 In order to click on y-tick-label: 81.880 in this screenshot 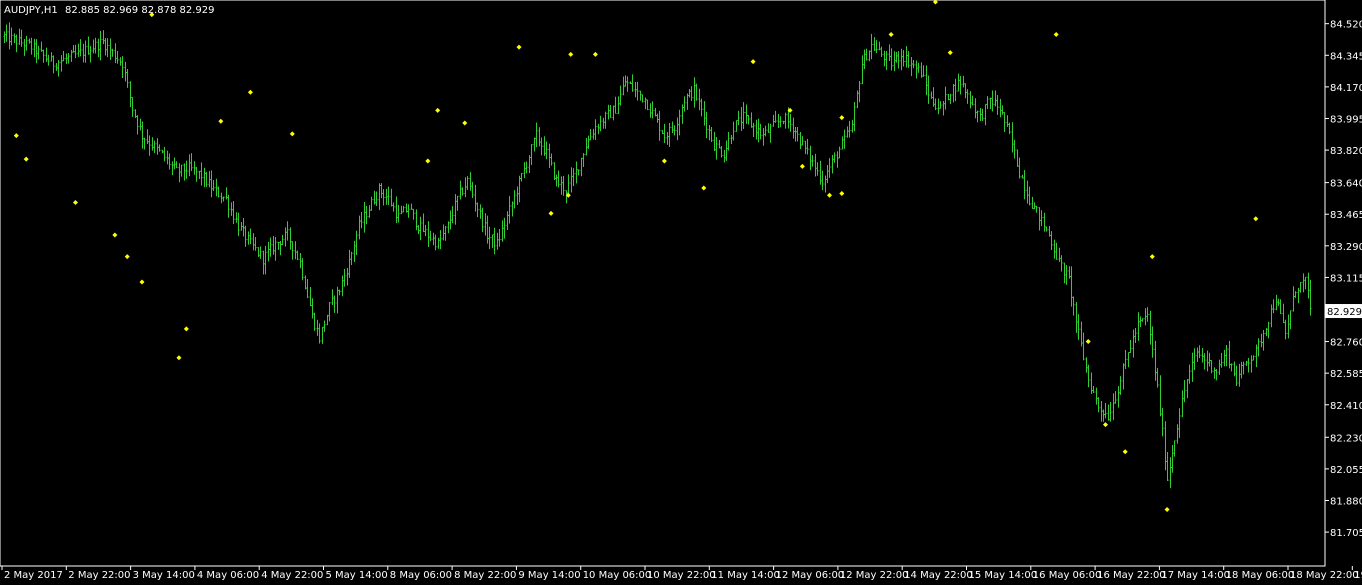, I will do `click(1346, 501)`.